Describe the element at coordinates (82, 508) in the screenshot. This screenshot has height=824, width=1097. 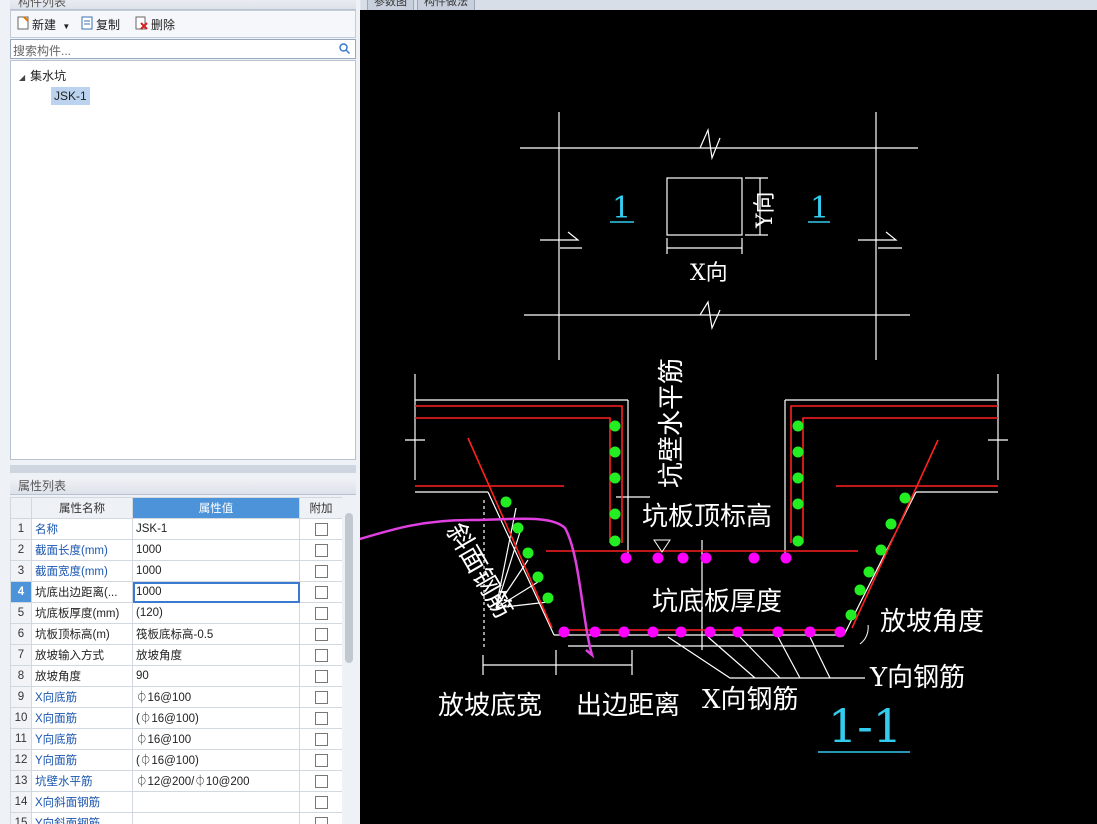
I see `prop-name-header: 属性名称` at that location.